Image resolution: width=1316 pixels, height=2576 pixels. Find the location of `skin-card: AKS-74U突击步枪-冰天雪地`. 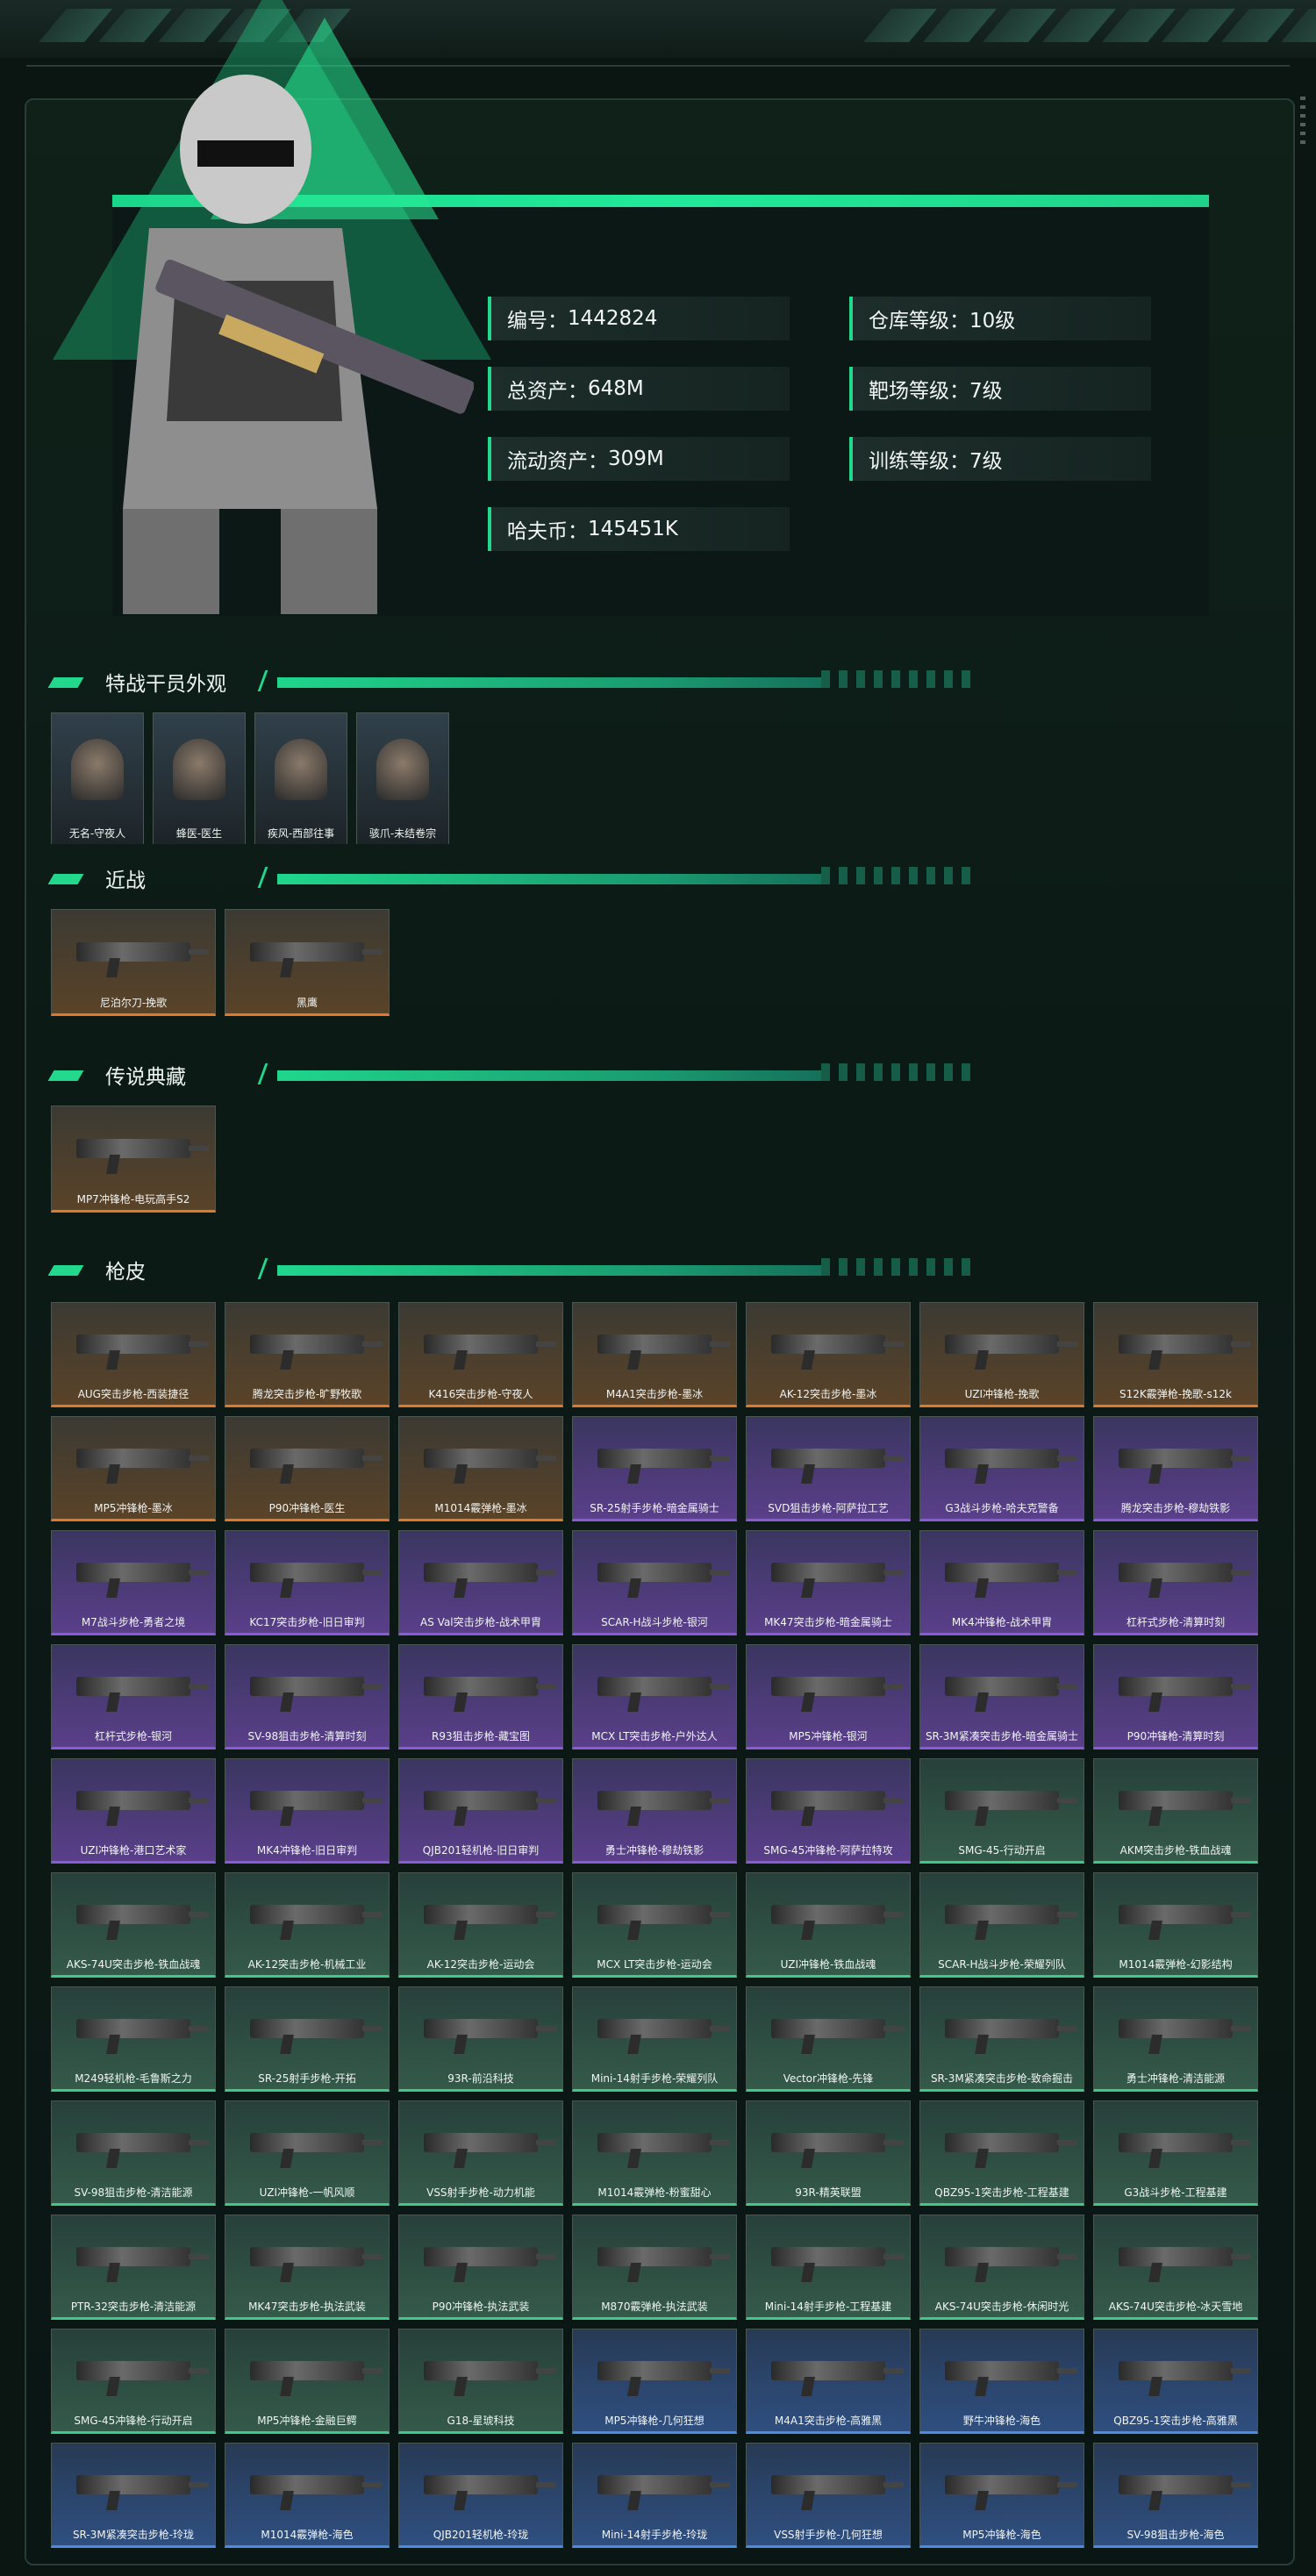

skin-card: AKS-74U突击步枪-冰天雪地 is located at coordinates (1175, 2267).